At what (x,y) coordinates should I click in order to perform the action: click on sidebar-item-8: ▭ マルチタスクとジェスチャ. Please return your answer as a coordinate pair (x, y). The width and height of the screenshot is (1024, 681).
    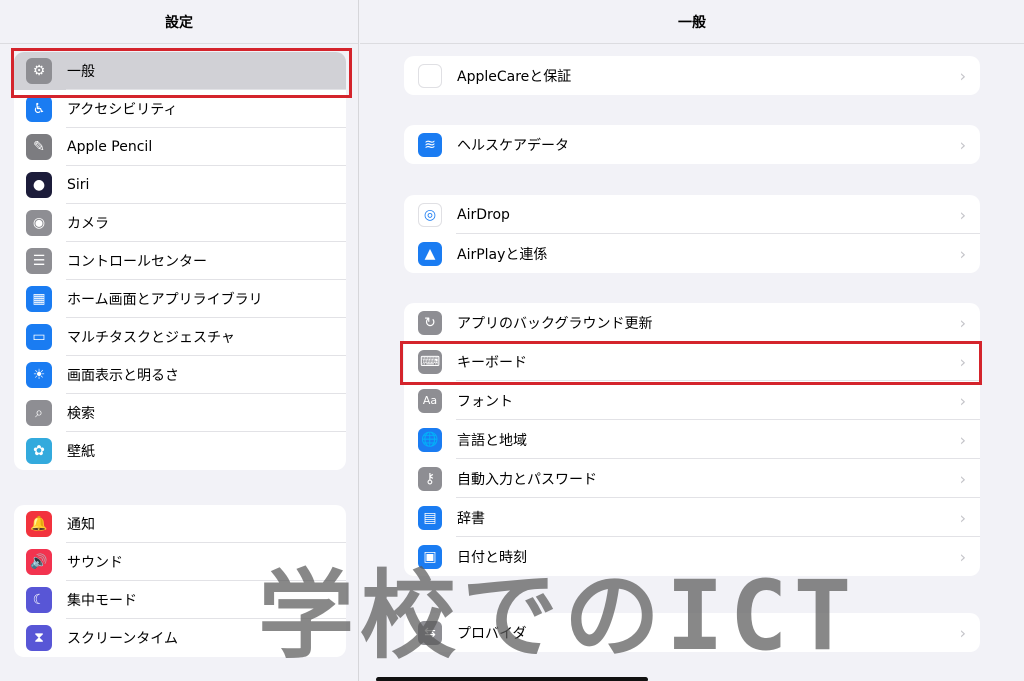
    Looking at the image, I should click on (180, 337).